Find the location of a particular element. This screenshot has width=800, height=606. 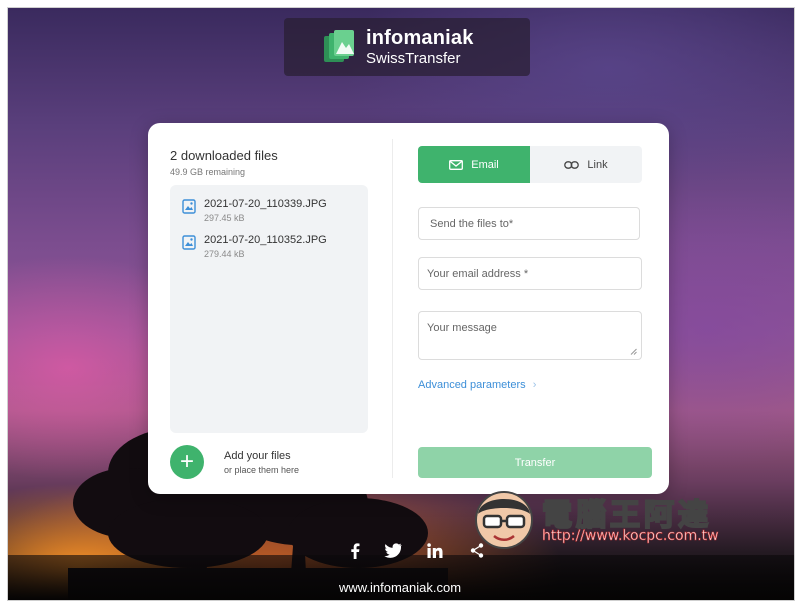

plus-icon: + is located at coordinates (186, 461).